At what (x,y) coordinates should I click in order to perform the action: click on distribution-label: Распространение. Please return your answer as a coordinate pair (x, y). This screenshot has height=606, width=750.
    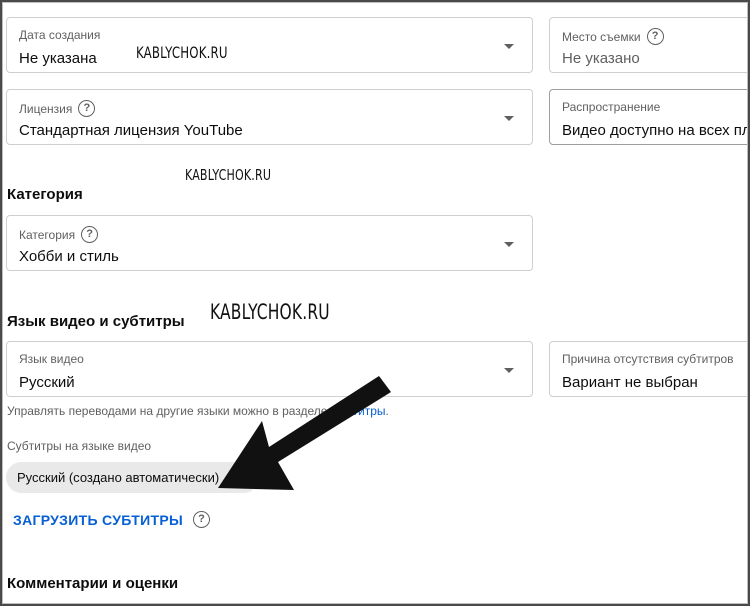
    Looking at the image, I should click on (611, 107).